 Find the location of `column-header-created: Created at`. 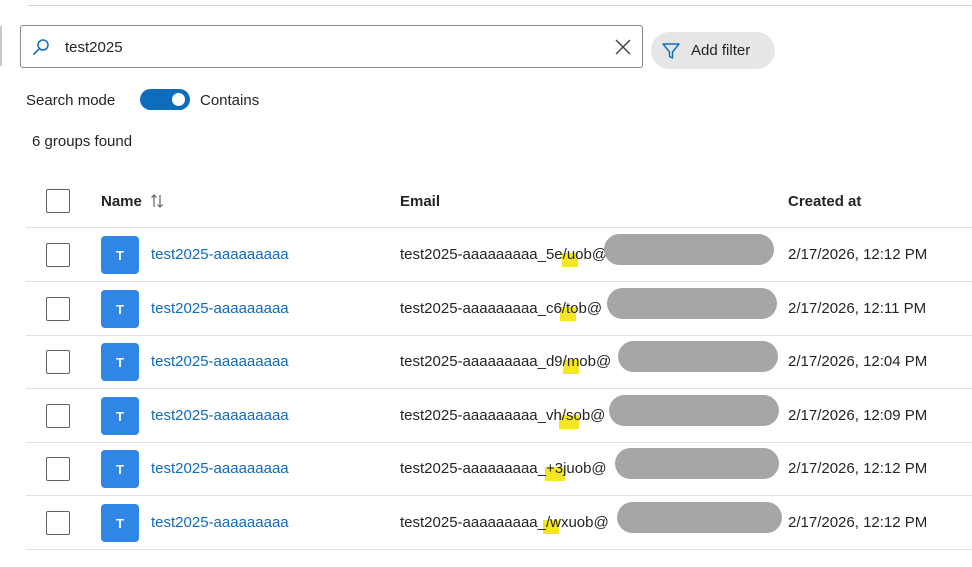

column-header-created: Created at is located at coordinates (824, 201).